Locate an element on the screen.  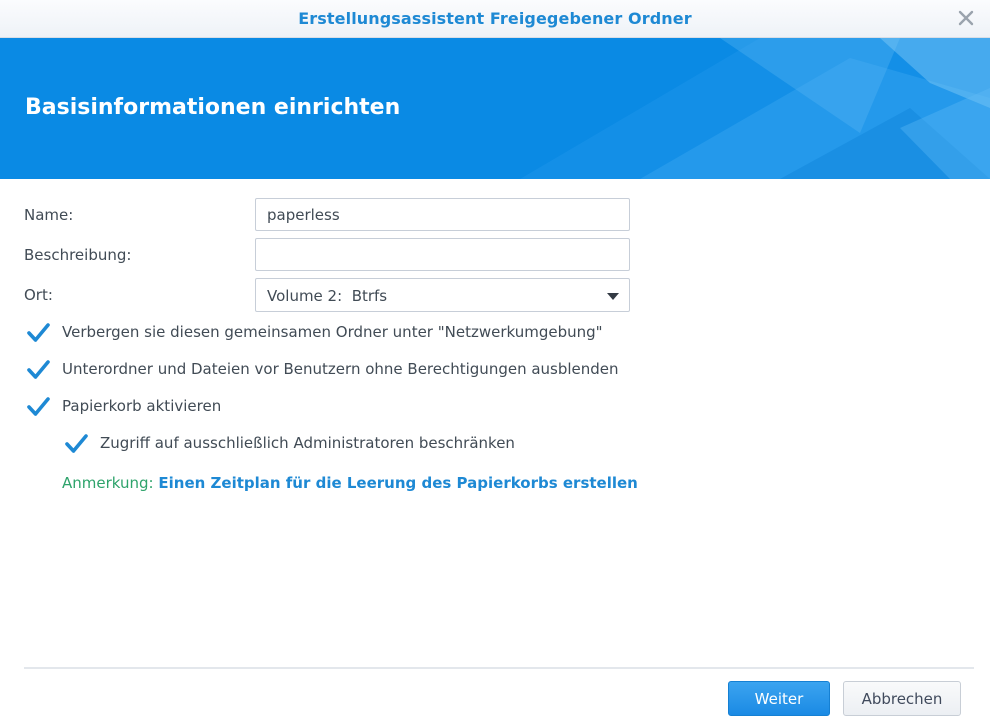
note-prefix: Anmerkung: is located at coordinates (108, 483).